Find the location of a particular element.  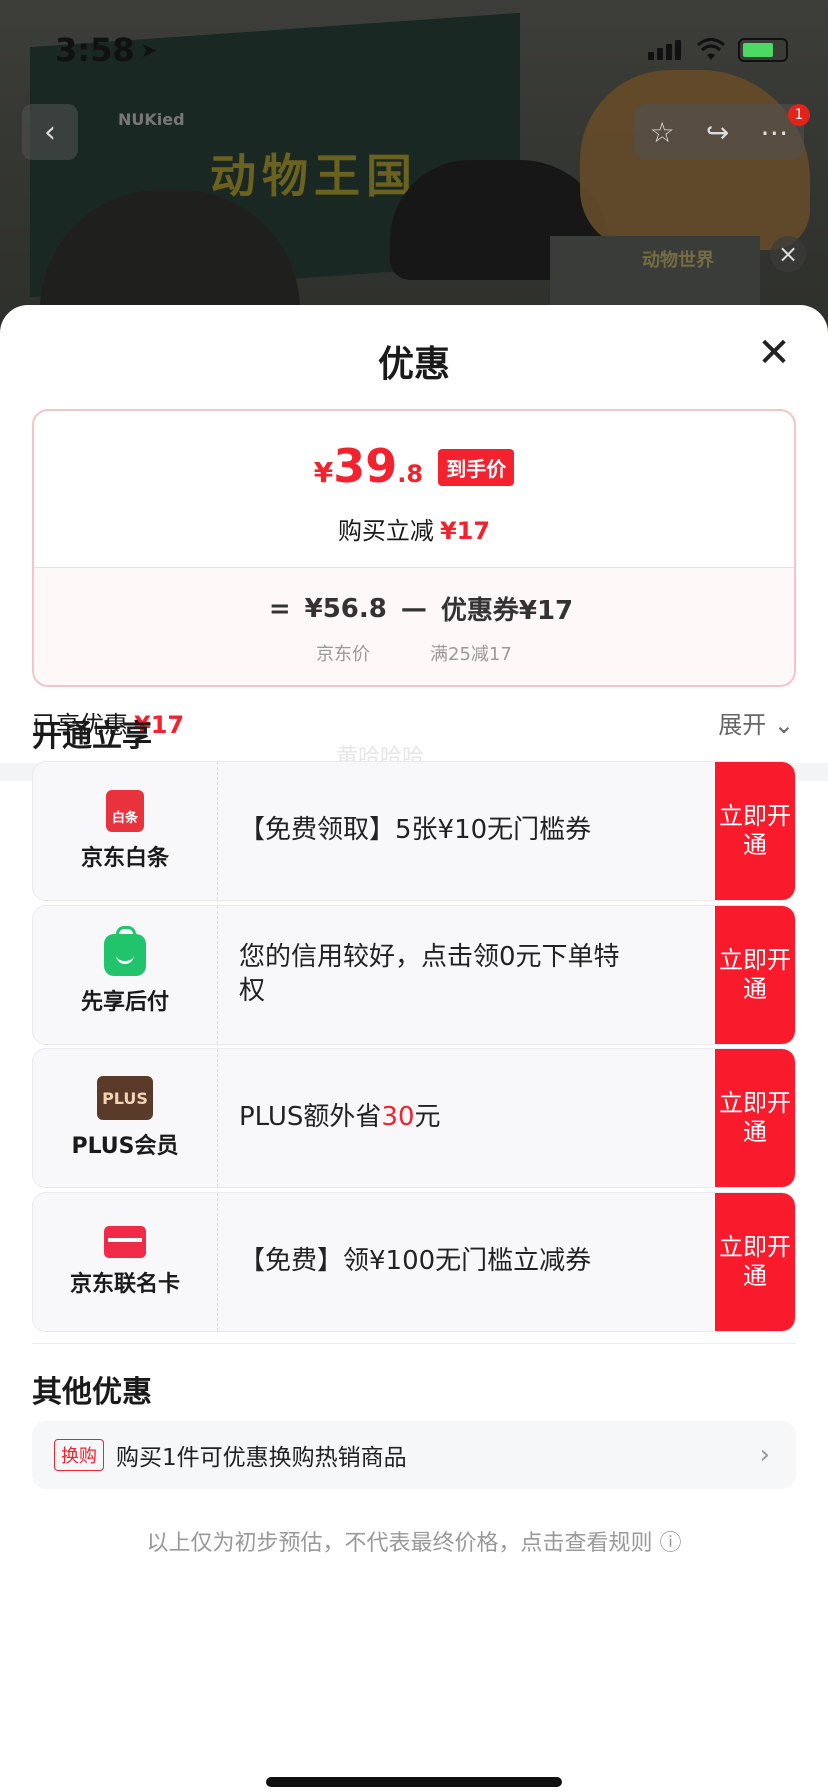

reduce-value: ¥17 is located at coordinates (465, 531).